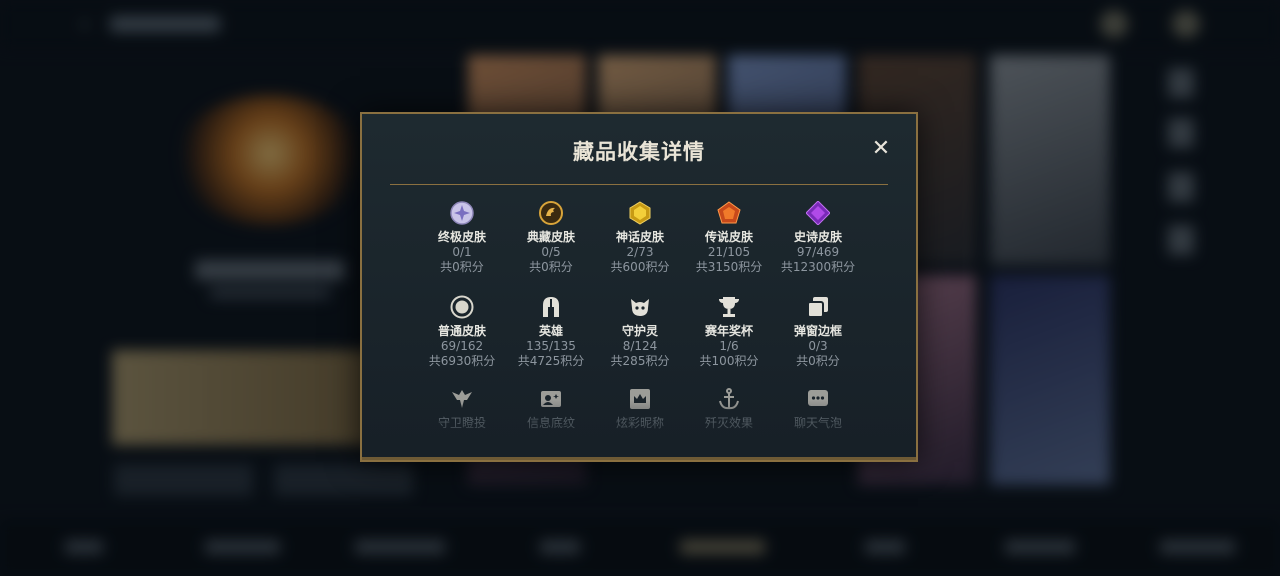 Image resolution: width=1280 pixels, height=576 pixels. I want to click on item-name: 守护灵, so click(639, 331).